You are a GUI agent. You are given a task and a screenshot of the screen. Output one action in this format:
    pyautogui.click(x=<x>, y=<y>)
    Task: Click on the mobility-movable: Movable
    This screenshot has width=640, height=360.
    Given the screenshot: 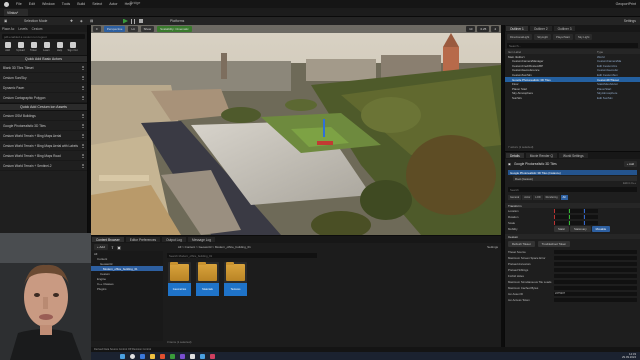 What is the action you would take?
    pyautogui.click(x=601, y=228)
    